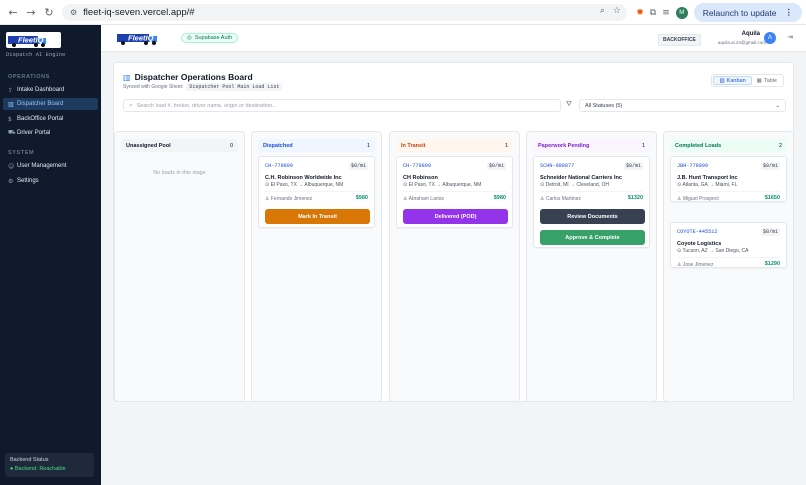  I want to click on back-icon: ←, so click(13, 12).